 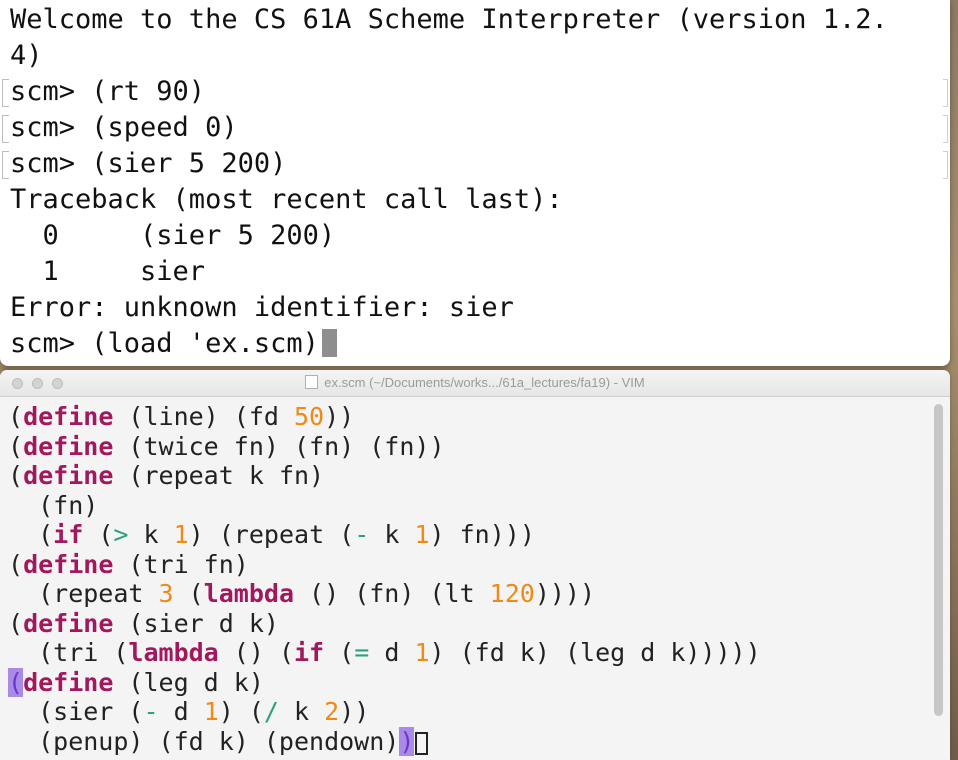 What do you see at coordinates (108, 271) in the screenshot?
I see `traceback-frame: 1 sier` at bounding box center [108, 271].